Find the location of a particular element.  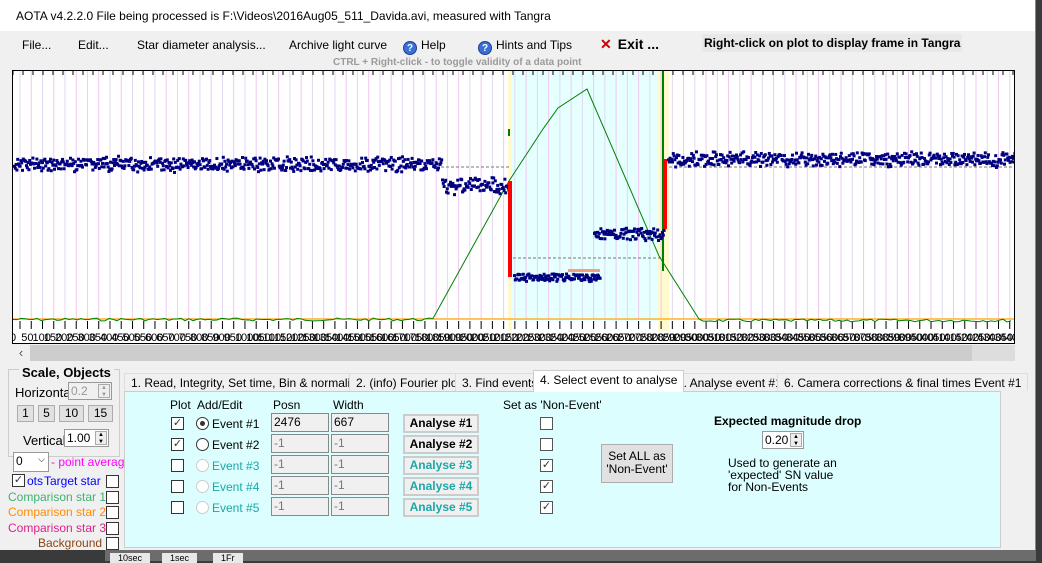

tab-3: 3. Find events is located at coordinates (500, 382).